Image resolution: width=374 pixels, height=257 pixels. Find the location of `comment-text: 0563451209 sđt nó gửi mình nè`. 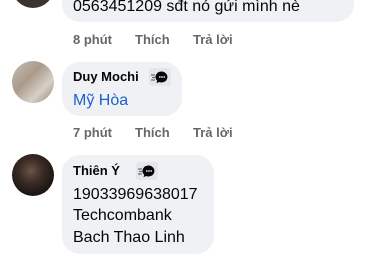

comment-text: 0563451209 sđt nó gửi mình nè is located at coordinates (186, 7).